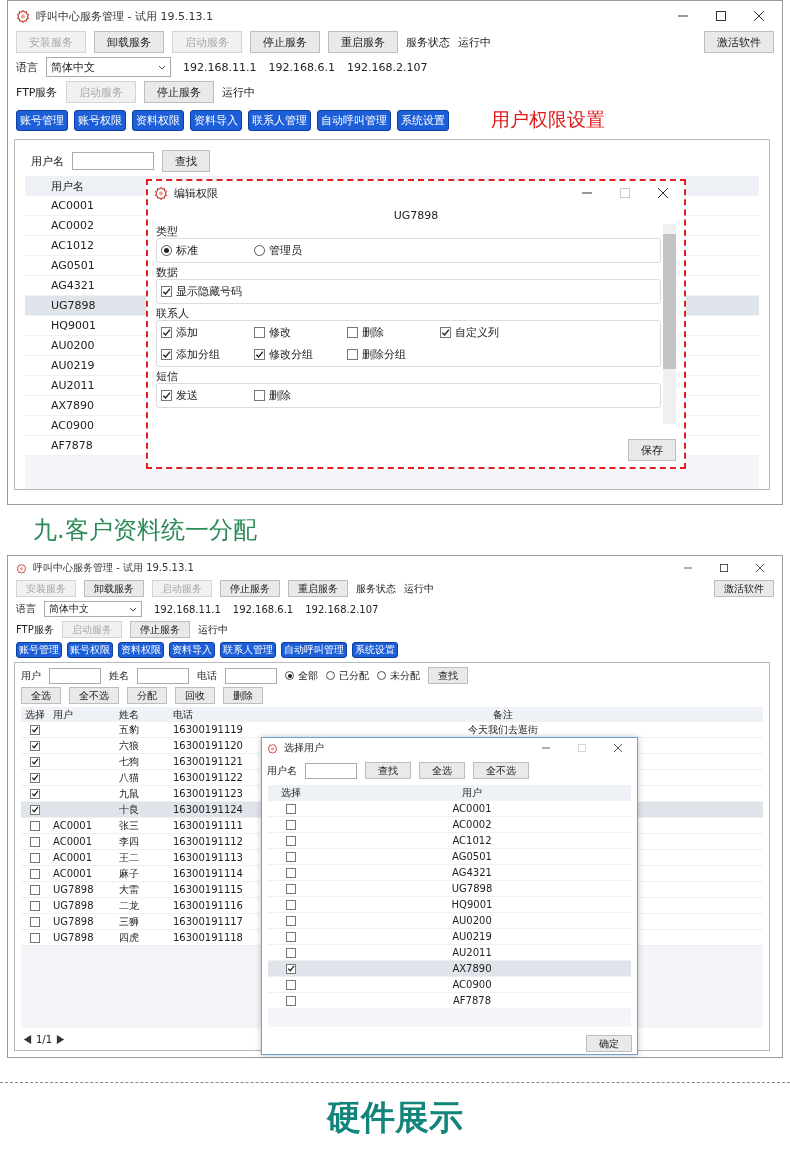 The image size is (790, 1153). Describe the element at coordinates (44, 1039) in the screenshot. I see `page-indicator: 1/1` at that location.